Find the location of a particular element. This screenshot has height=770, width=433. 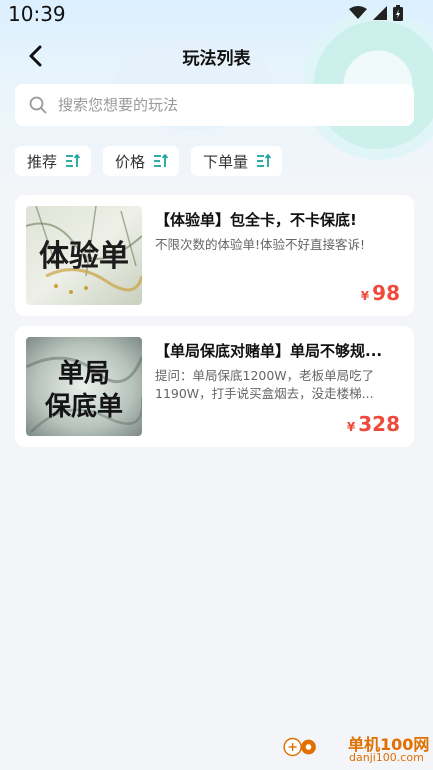

sort-orders-button: 下单量 is located at coordinates (237, 161).